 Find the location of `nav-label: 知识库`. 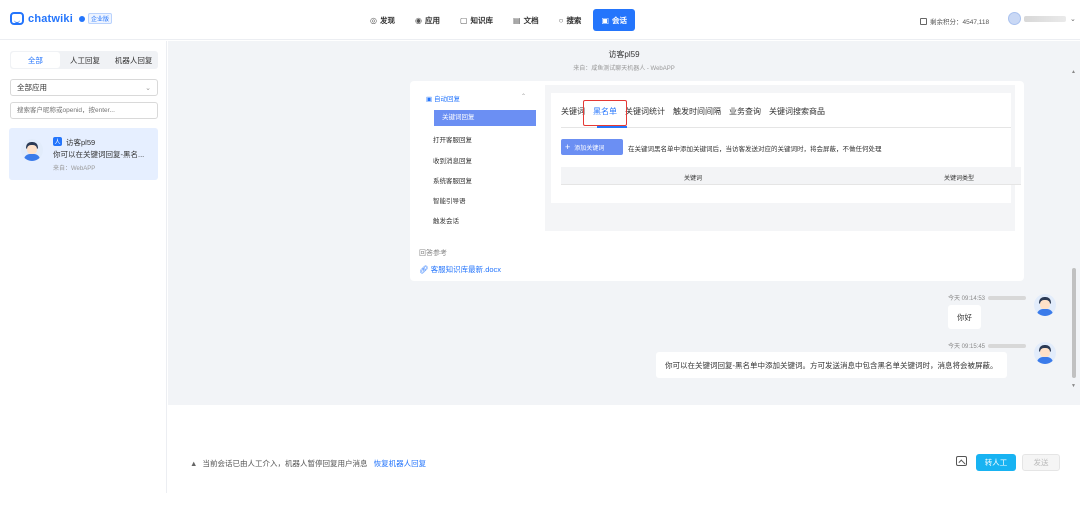

nav-label: 知识库 is located at coordinates (482, 20).